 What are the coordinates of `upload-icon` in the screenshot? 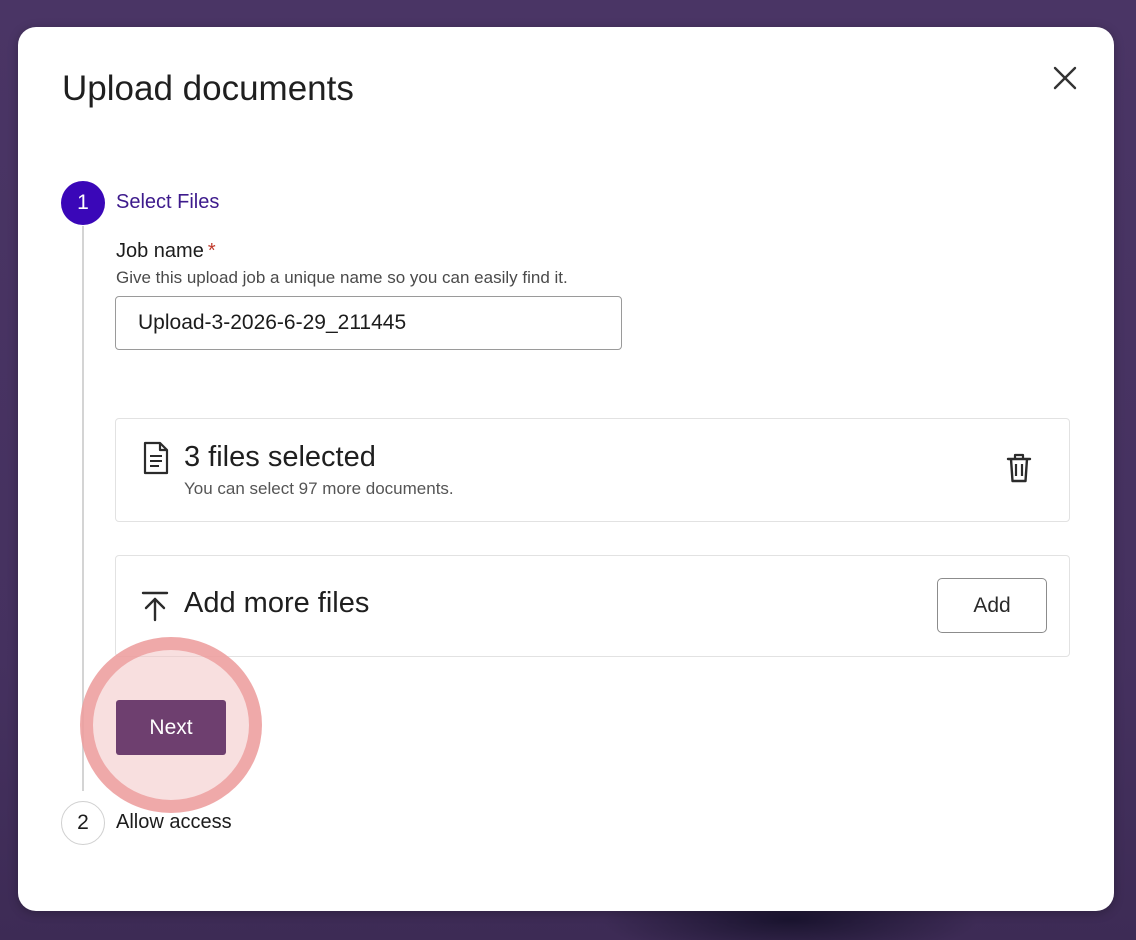 It's located at (155, 606).